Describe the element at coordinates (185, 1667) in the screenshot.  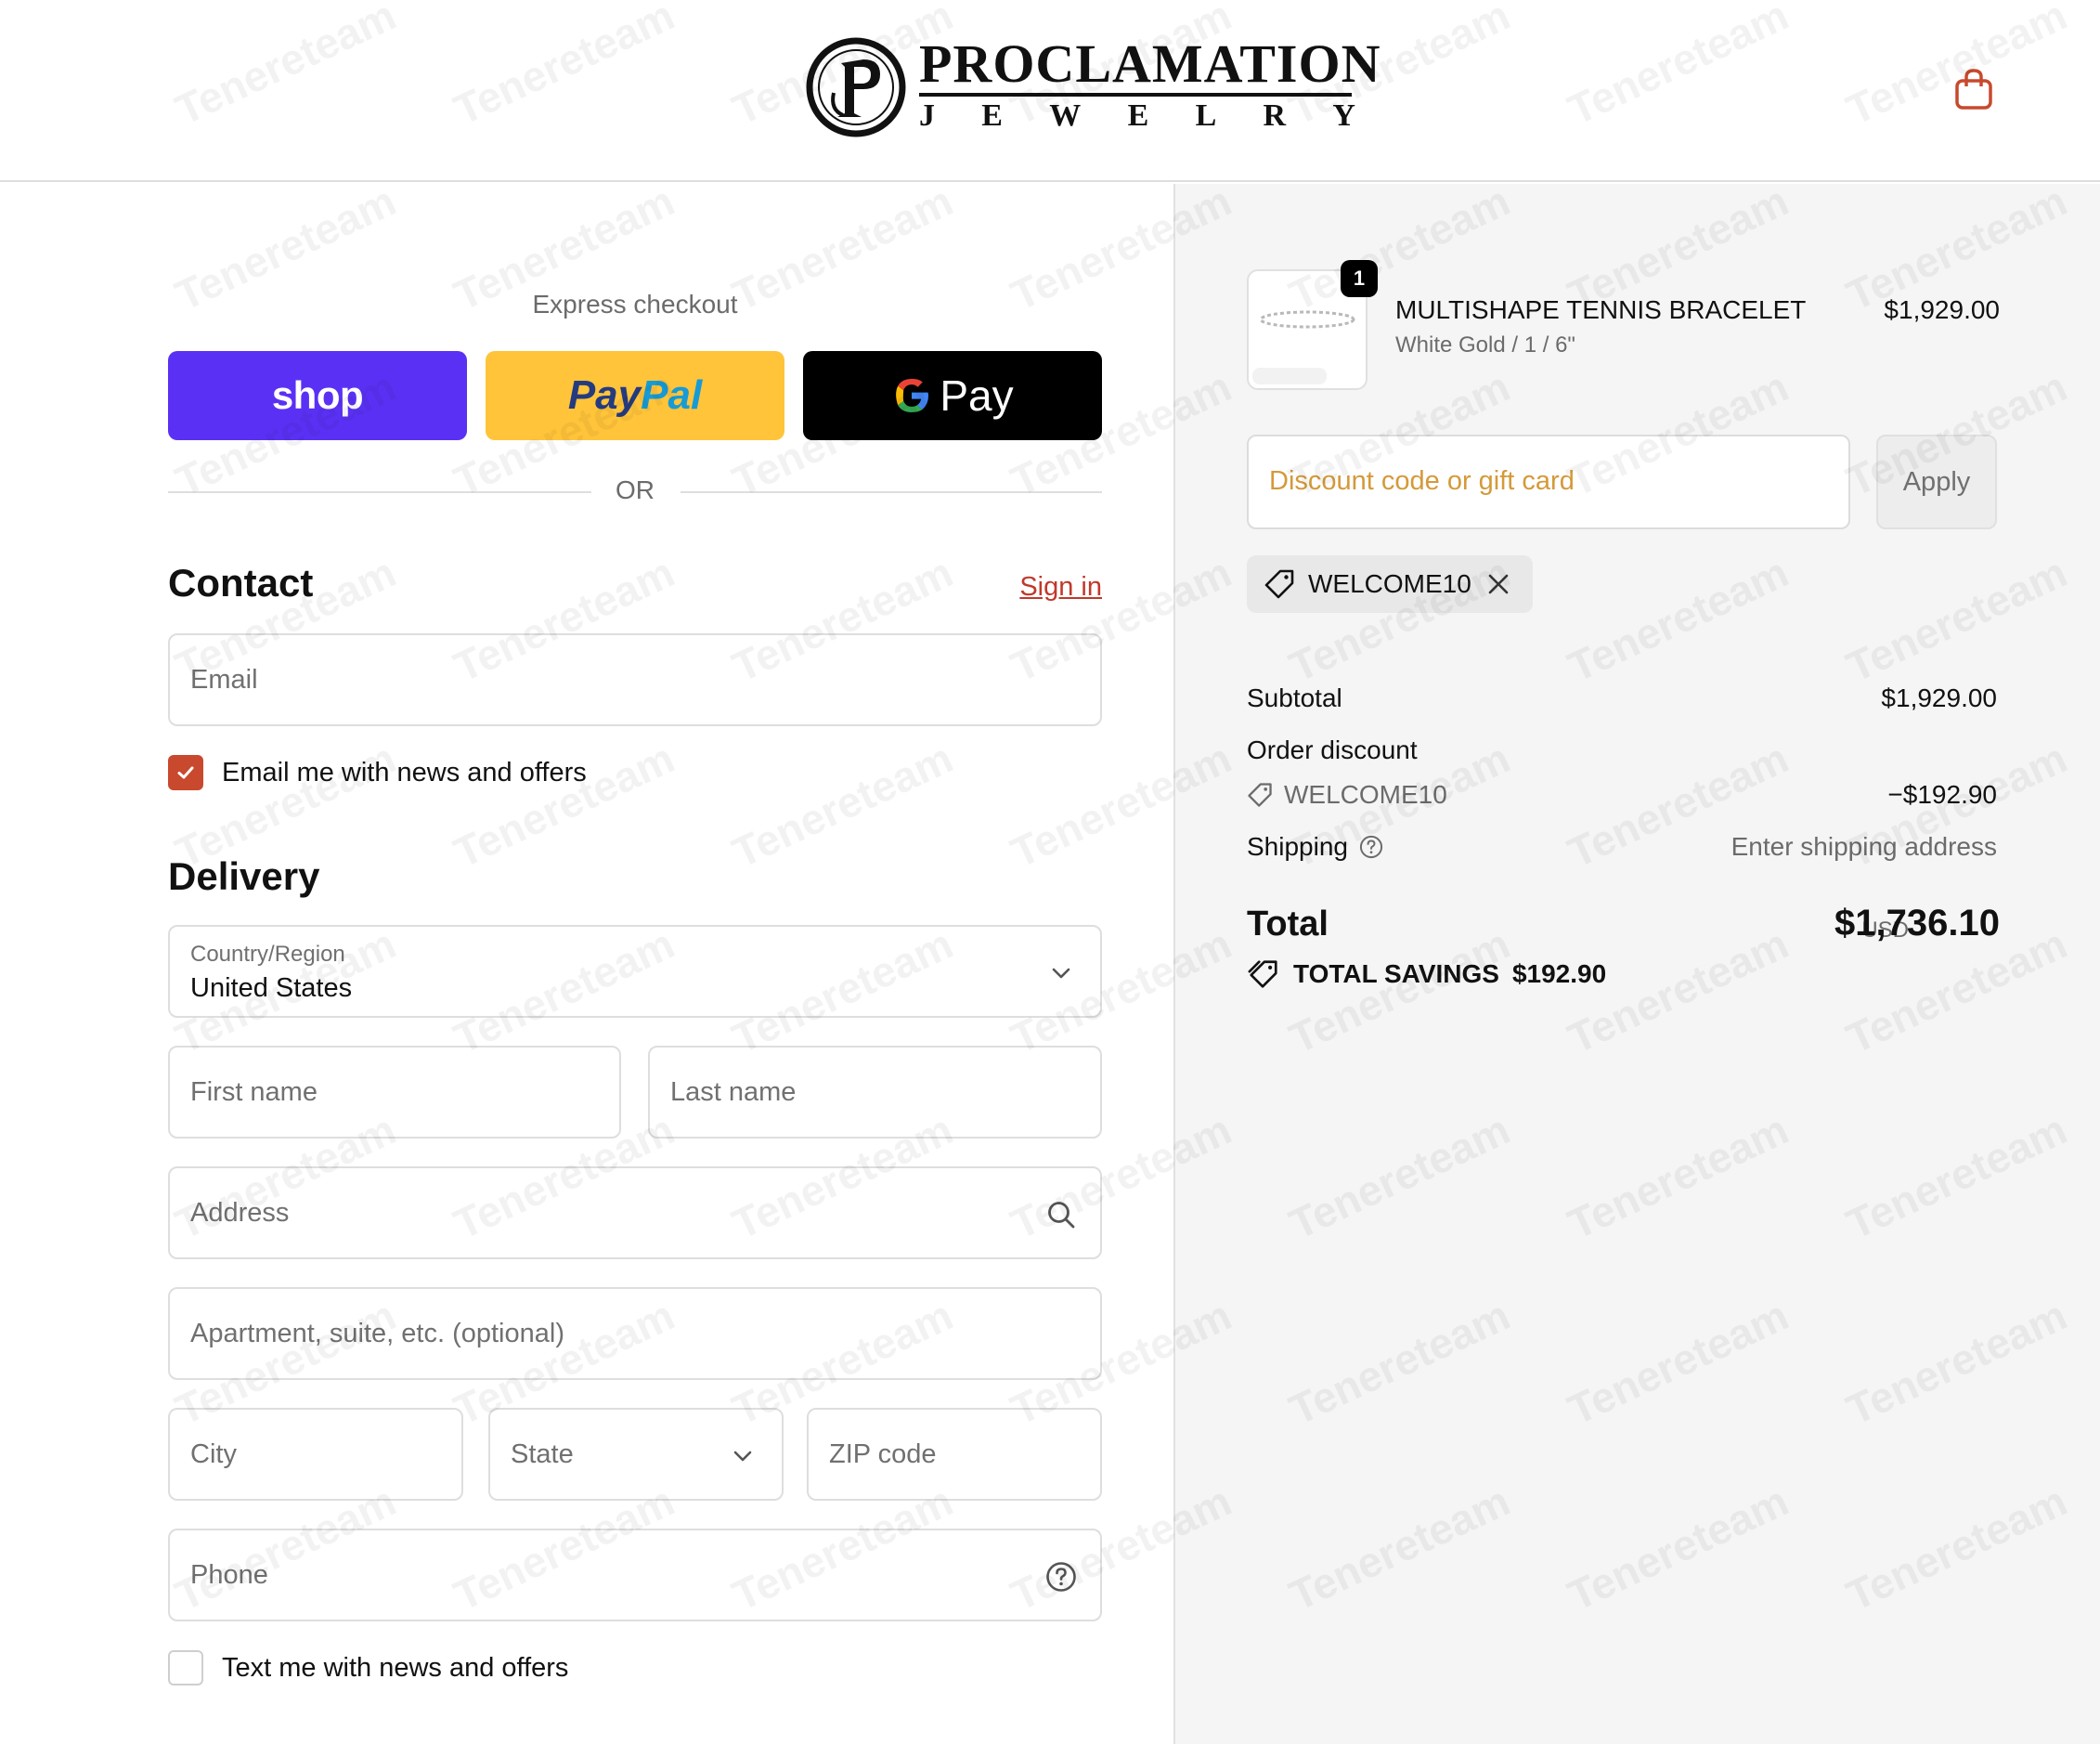
I see `sms-checkbox` at that location.